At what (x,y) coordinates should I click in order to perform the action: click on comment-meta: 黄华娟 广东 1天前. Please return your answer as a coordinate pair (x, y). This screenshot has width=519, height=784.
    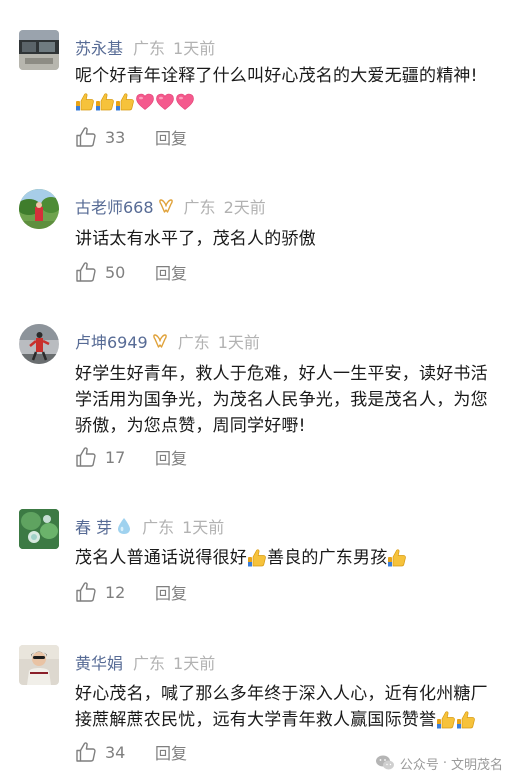
    Looking at the image, I should click on (145, 662).